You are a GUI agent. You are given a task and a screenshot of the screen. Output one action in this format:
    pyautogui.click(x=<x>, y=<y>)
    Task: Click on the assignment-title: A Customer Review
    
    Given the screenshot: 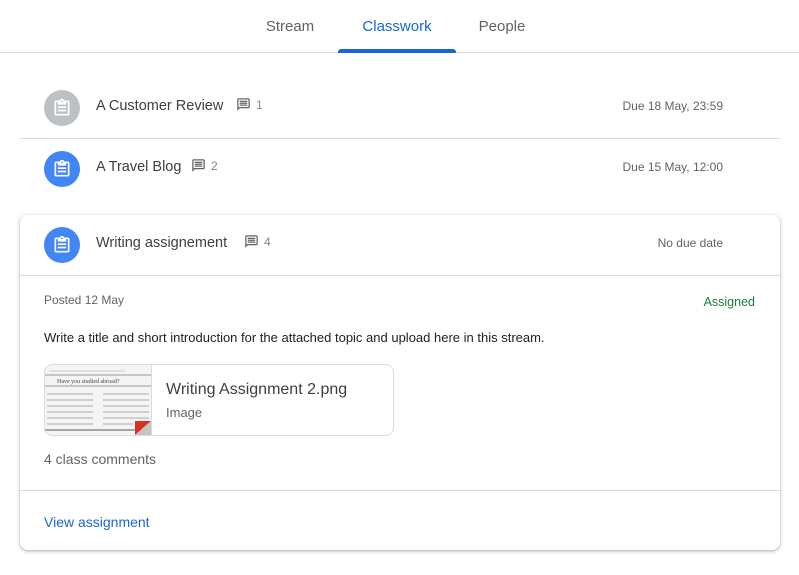 What is the action you would take?
    pyautogui.click(x=160, y=106)
    